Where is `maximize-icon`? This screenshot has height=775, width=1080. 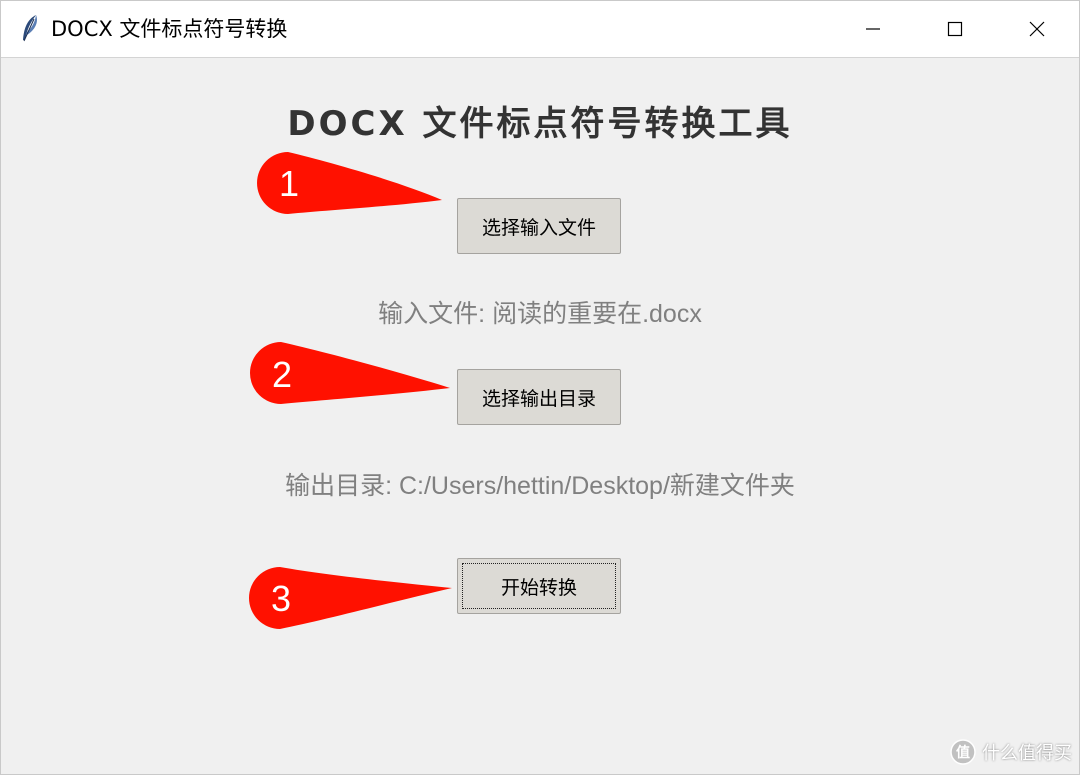
maximize-icon is located at coordinates (955, 29).